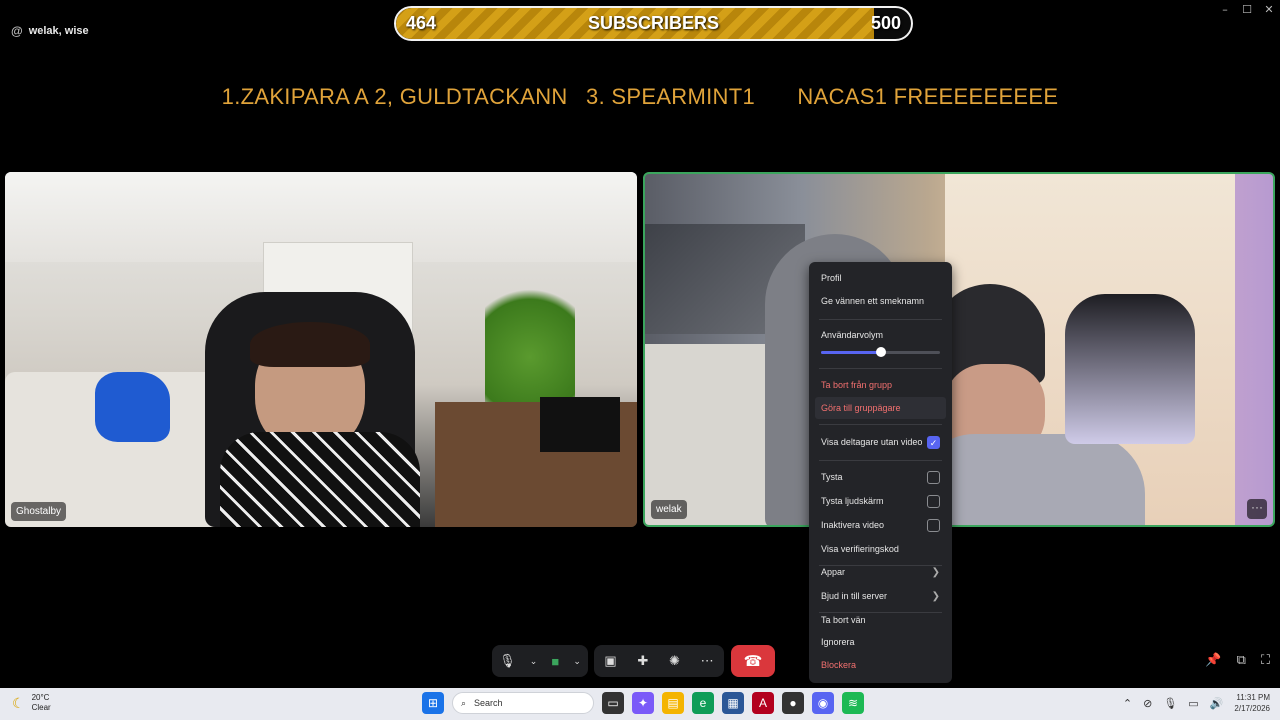 The height and width of the screenshot is (720, 1280). I want to click on search-icon: ⌕, so click(464, 702).